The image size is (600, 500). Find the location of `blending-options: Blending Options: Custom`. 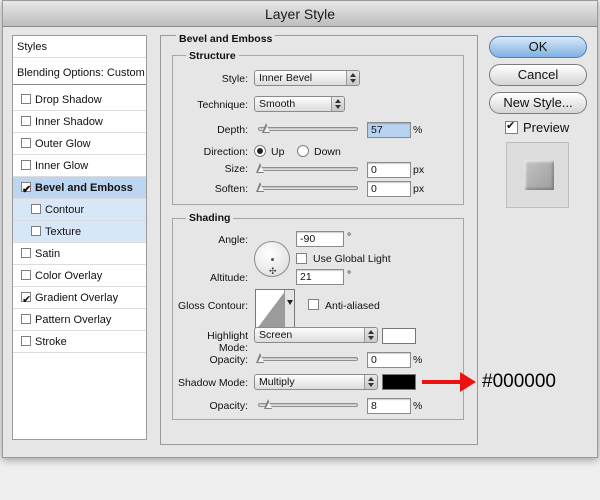

blending-options: Blending Options: Custom is located at coordinates (79, 73).